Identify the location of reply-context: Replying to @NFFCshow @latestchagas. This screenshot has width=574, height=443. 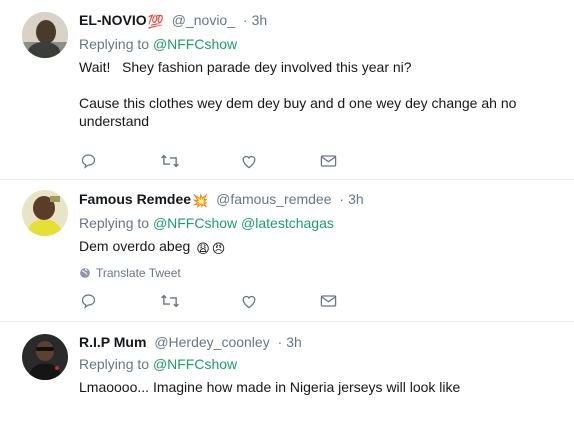
(322, 223).